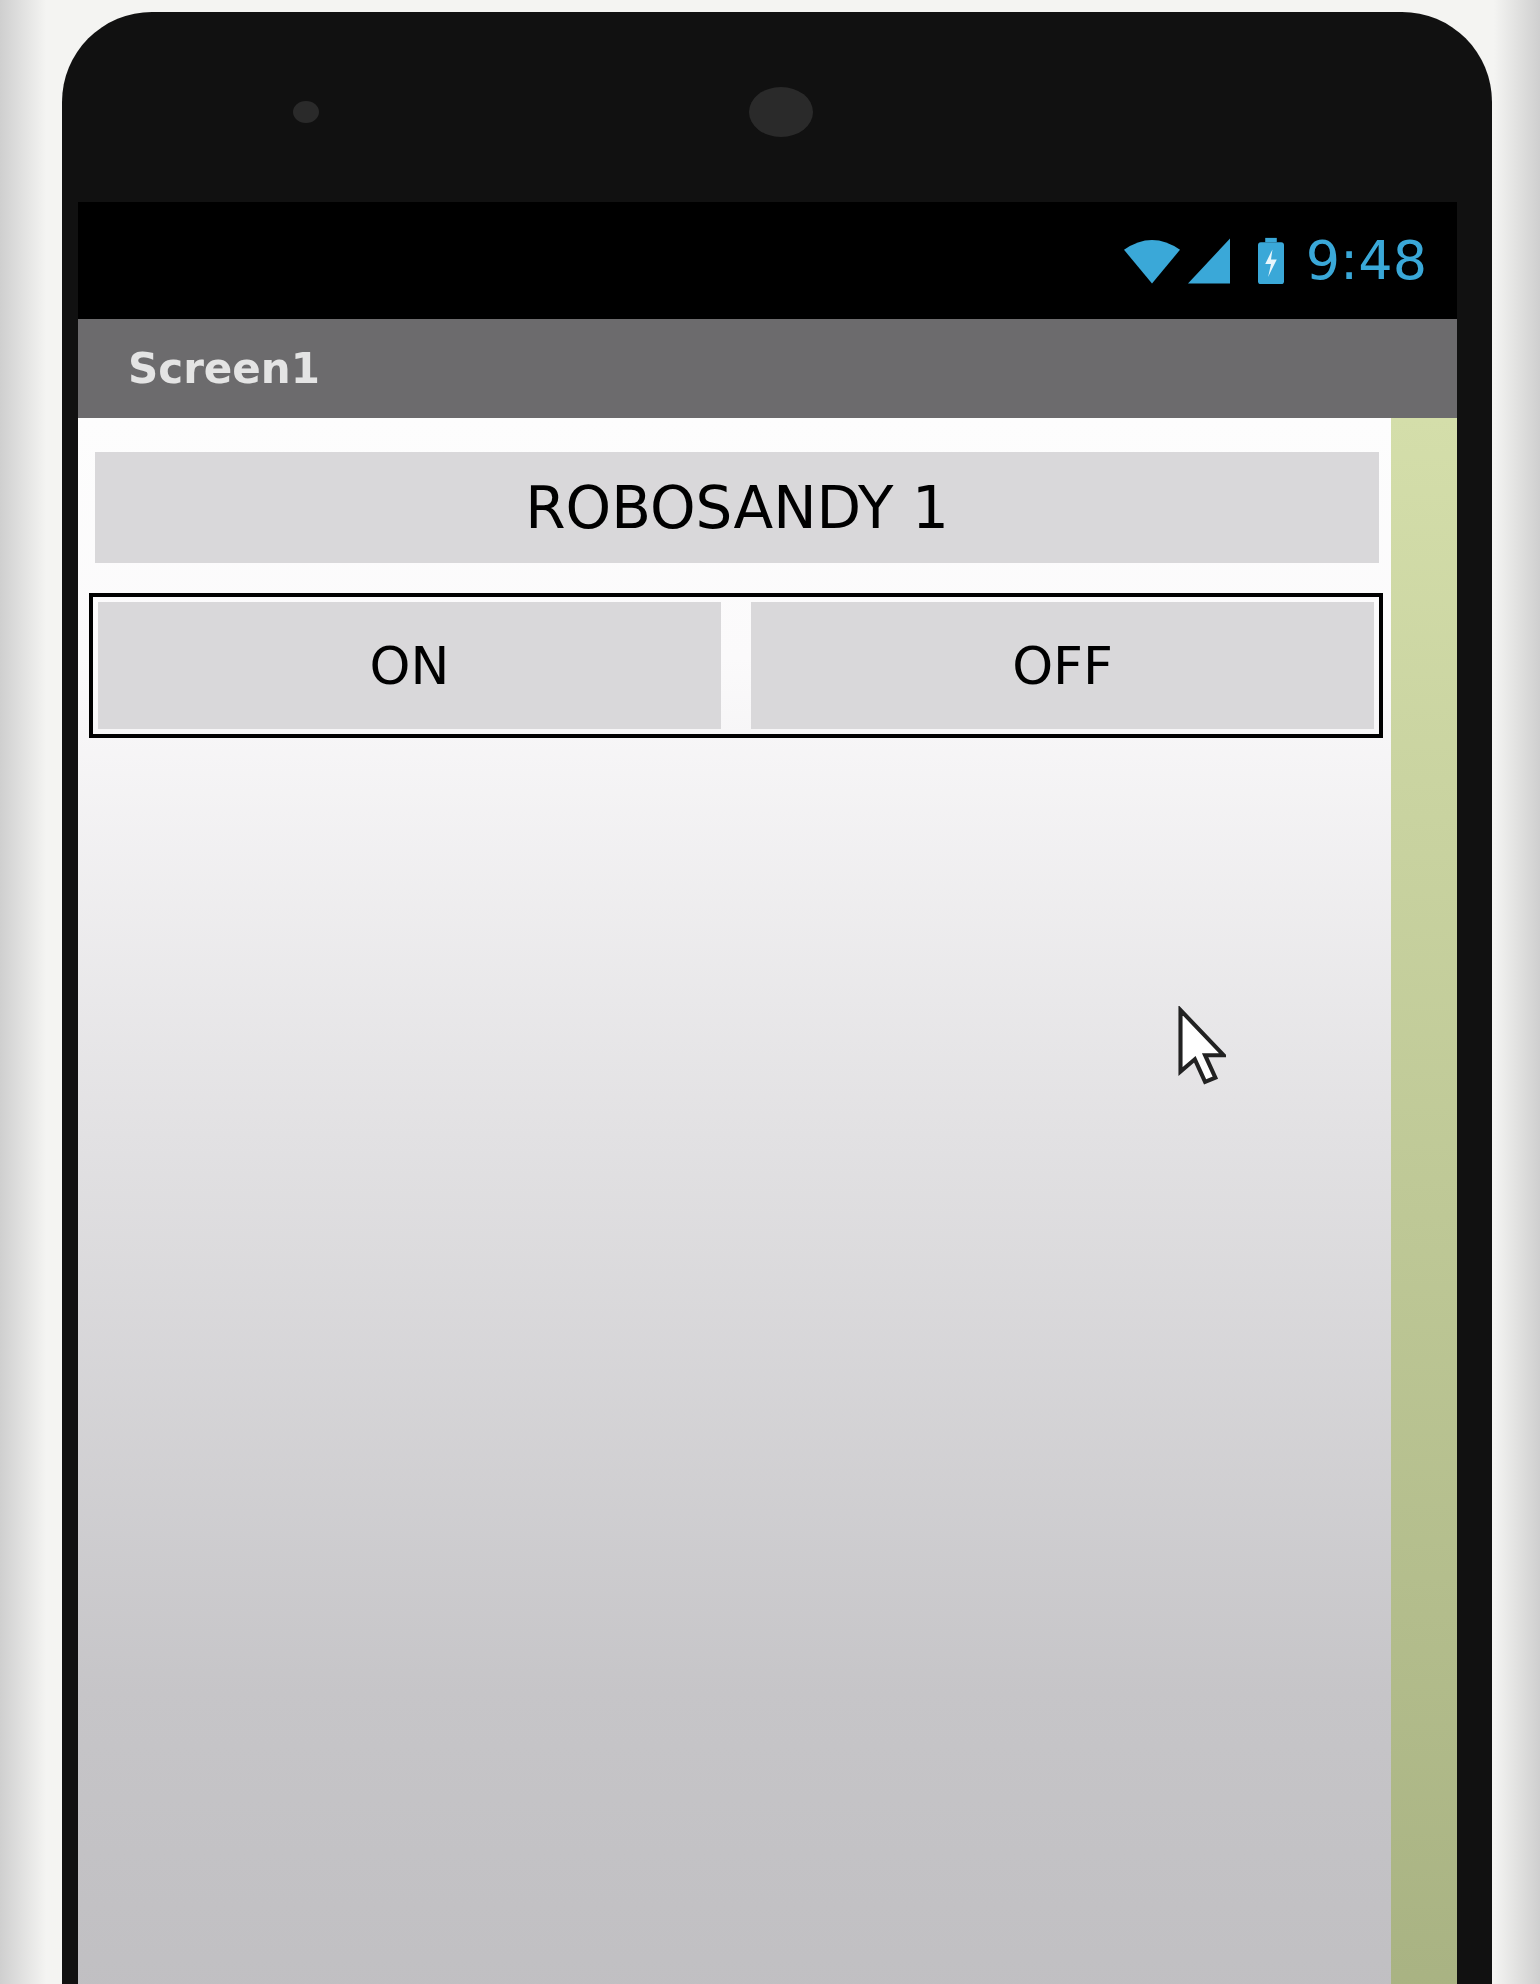 The height and width of the screenshot is (1984, 1540). I want to click on title-label: ROBOSANDY 1, so click(737, 507).